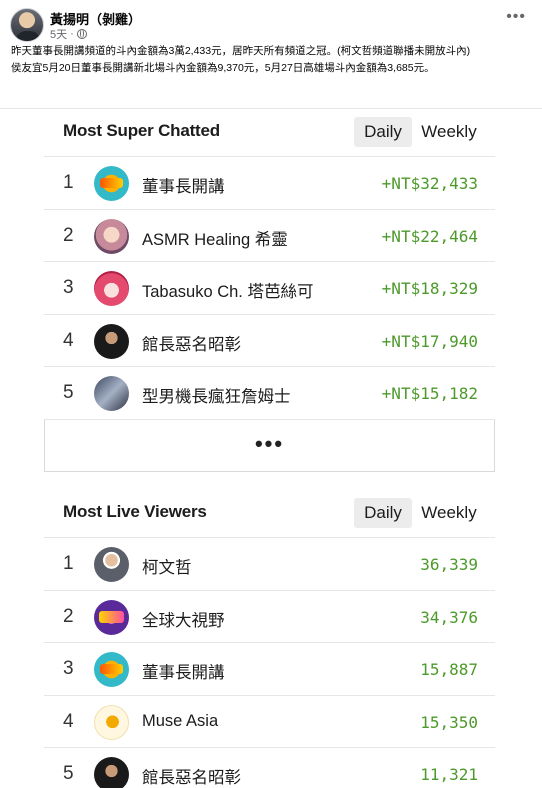 This screenshot has height=788, width=542. Describe the element at coordinates (269, 564) in the screenshot. I see `ranking-row: 1 柯文哲 36,339` at that location.